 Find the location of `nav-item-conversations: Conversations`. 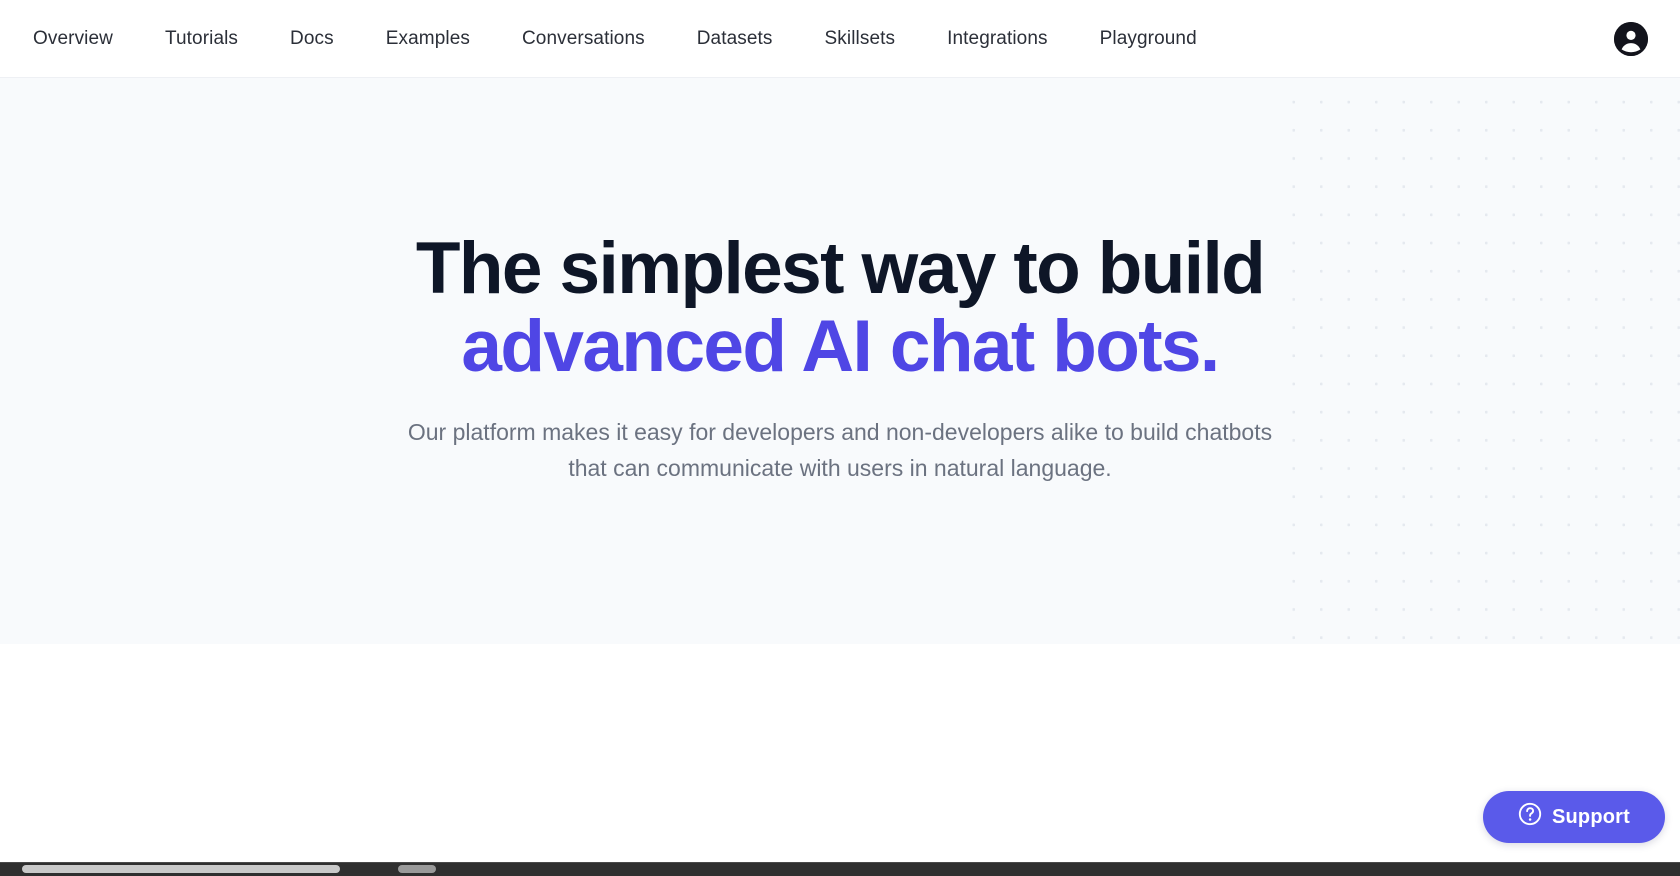

nav-item-conversations: Conversations is located at coordinates (583, 38).